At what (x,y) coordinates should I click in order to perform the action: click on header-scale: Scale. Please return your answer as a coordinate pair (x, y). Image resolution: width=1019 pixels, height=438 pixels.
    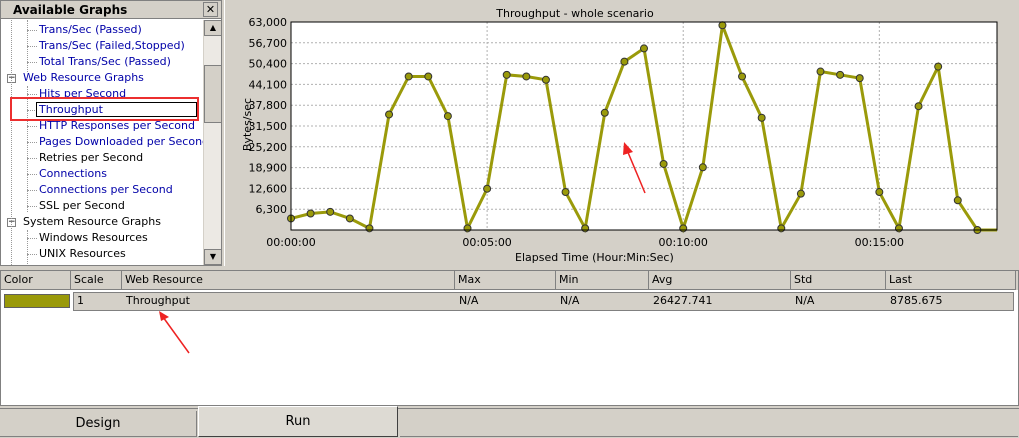
    Looking at the image, I should click on (96, 280).